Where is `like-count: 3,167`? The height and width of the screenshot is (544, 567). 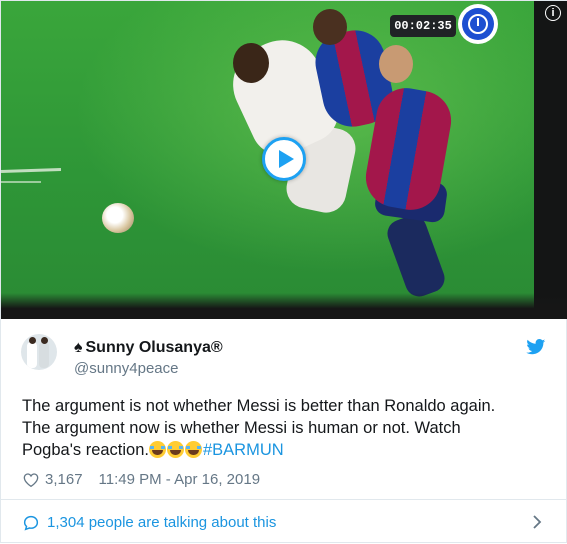
like-count: 3,167 is located at coordinates (64, 479).